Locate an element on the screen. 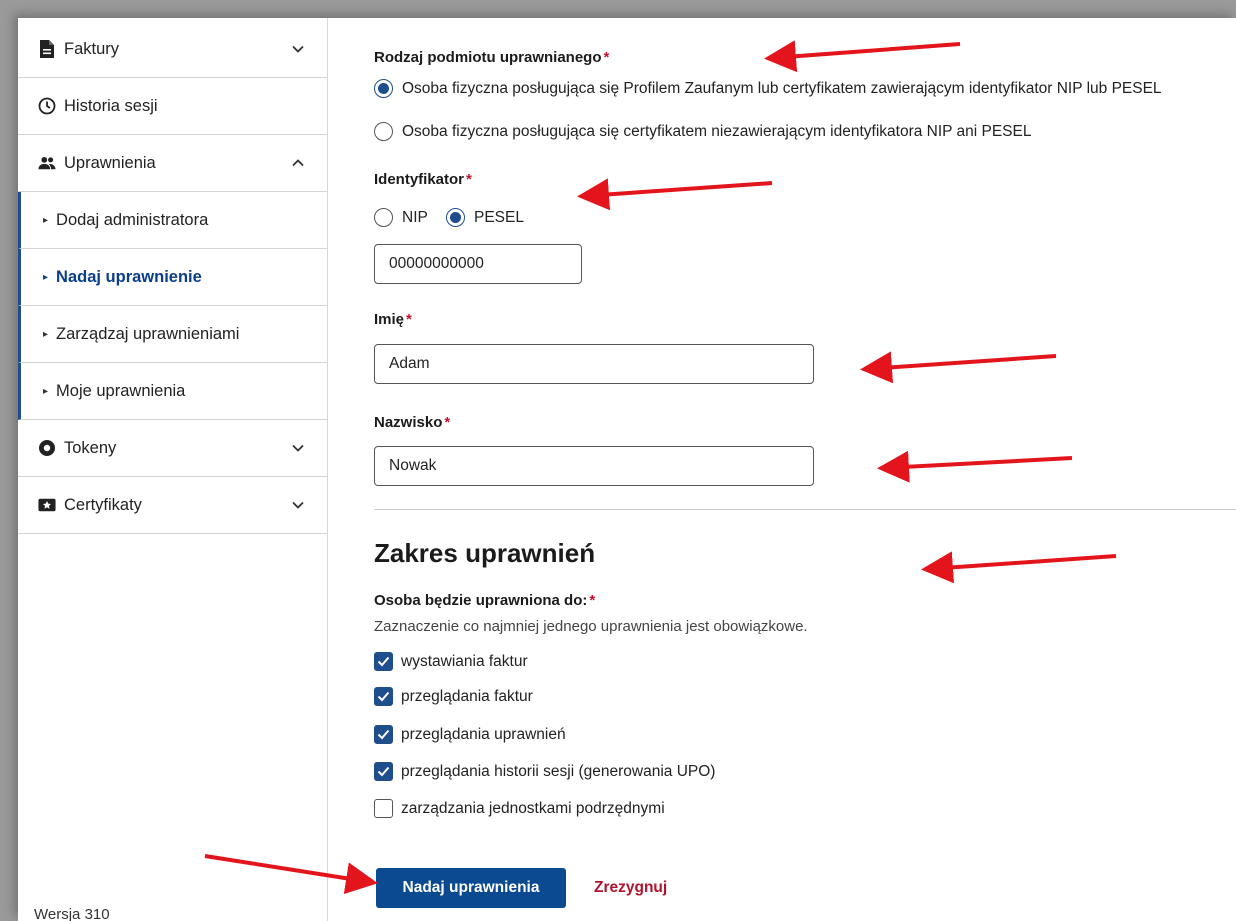  token-icon is located at coordinates (47, 448).